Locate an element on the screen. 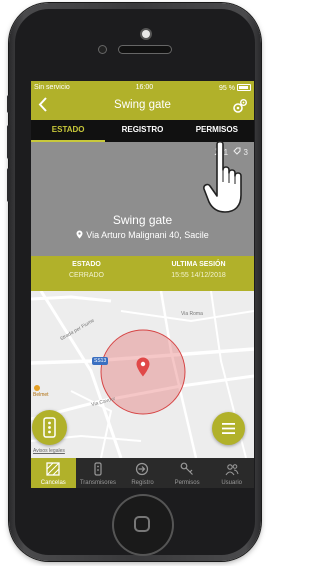 This screenshot has width=320, height=566. state-value: CERRADO is located at coordinates (86, 275).